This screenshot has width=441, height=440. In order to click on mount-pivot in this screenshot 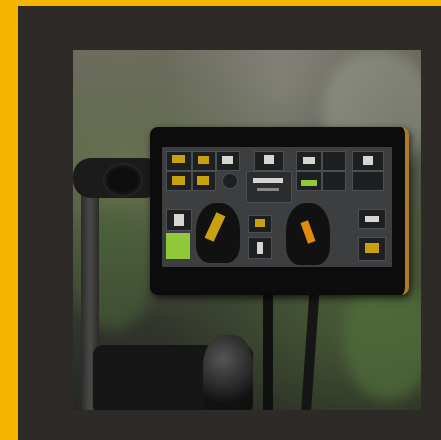, I will do `click(123, 180)`.